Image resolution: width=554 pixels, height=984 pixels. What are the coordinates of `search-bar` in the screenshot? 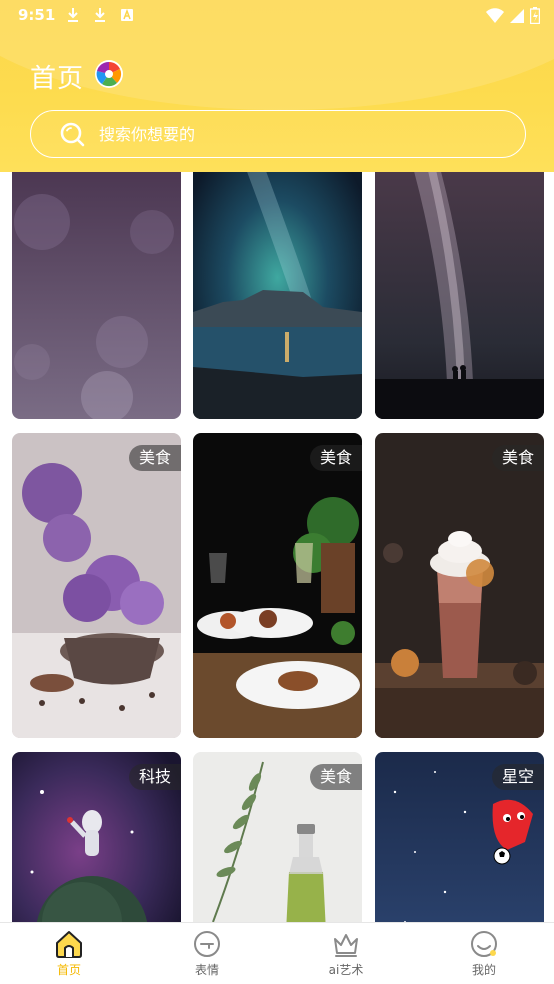 It's located at (278, 134).